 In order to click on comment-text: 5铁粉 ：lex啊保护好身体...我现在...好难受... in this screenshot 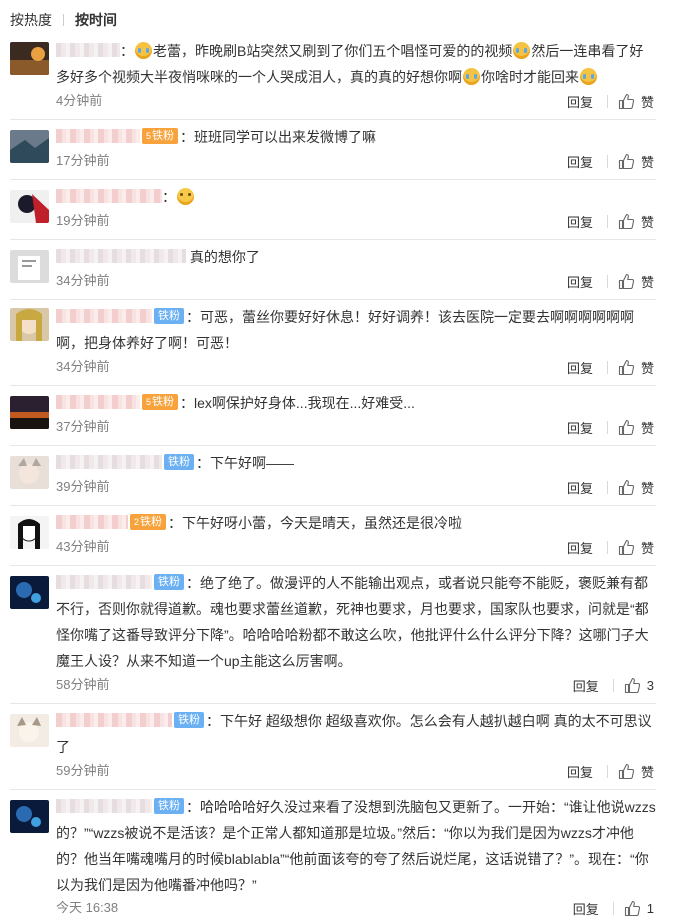, I will do `click(356, 403)`.